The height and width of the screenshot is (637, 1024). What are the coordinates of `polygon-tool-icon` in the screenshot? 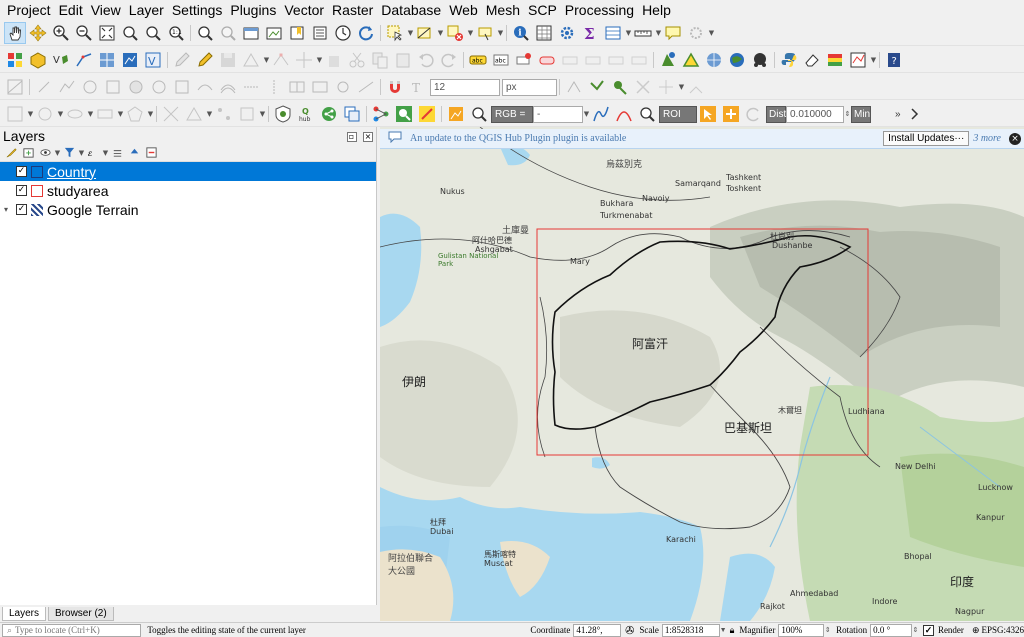 It's located at (135, 114).